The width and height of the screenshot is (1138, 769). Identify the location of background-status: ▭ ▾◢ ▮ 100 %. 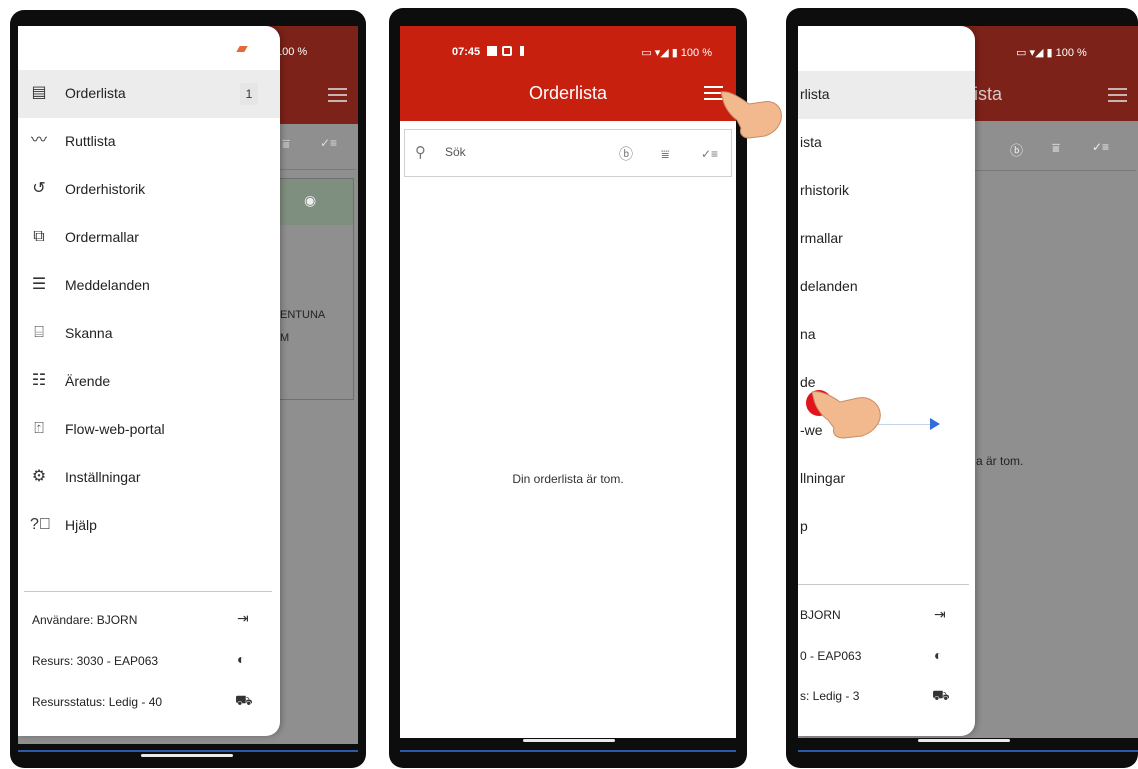
(1051, 53).